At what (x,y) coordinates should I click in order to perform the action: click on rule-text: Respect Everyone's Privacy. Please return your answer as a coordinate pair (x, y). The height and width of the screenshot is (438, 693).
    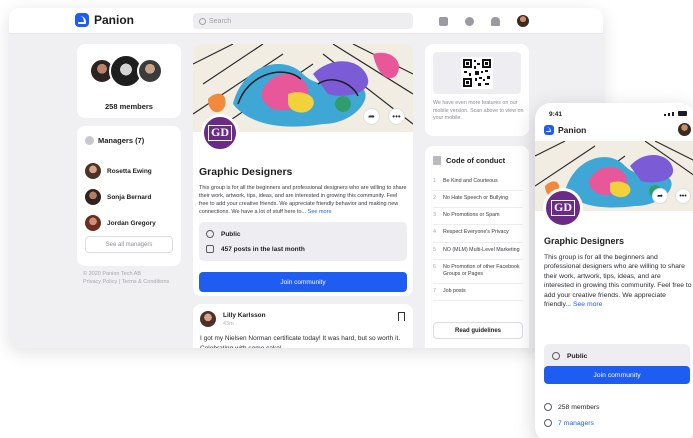
    Looking at the image, I should click on (476, 232).